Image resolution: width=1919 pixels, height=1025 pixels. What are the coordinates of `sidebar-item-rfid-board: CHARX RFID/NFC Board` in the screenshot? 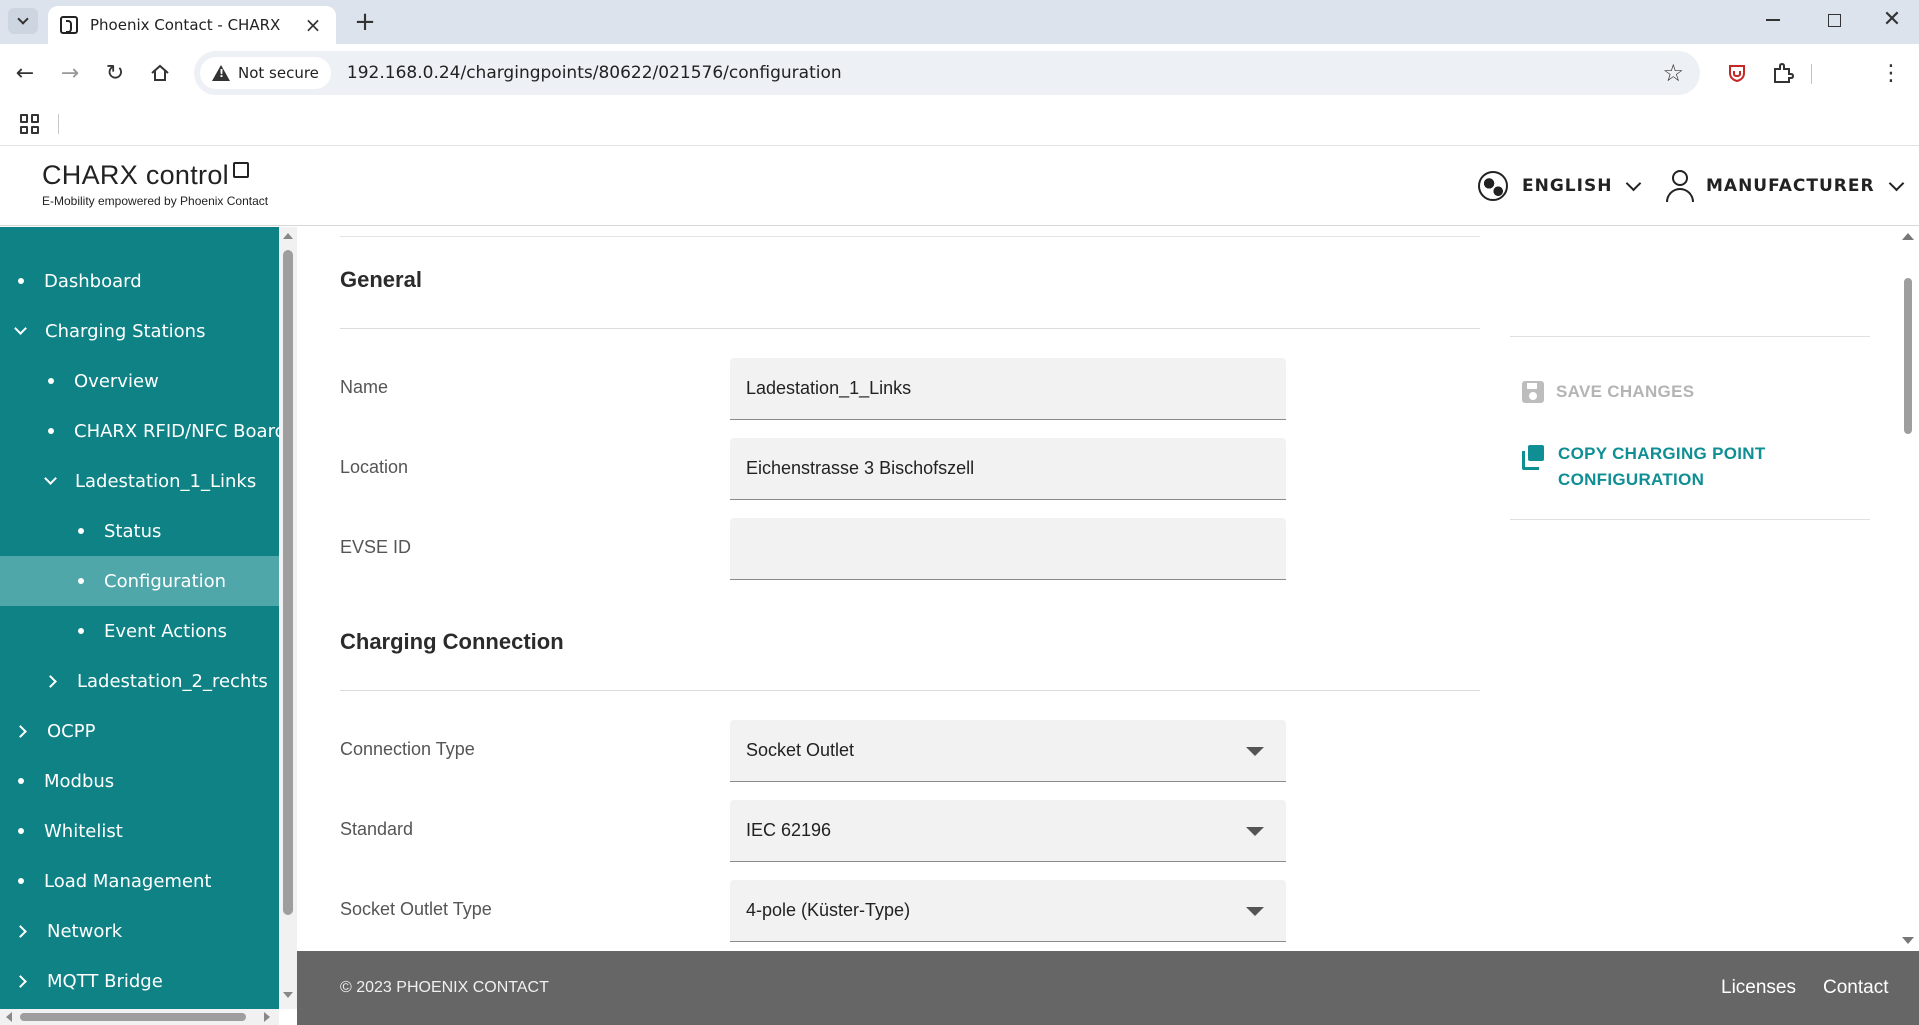 It's located at (139, 431).